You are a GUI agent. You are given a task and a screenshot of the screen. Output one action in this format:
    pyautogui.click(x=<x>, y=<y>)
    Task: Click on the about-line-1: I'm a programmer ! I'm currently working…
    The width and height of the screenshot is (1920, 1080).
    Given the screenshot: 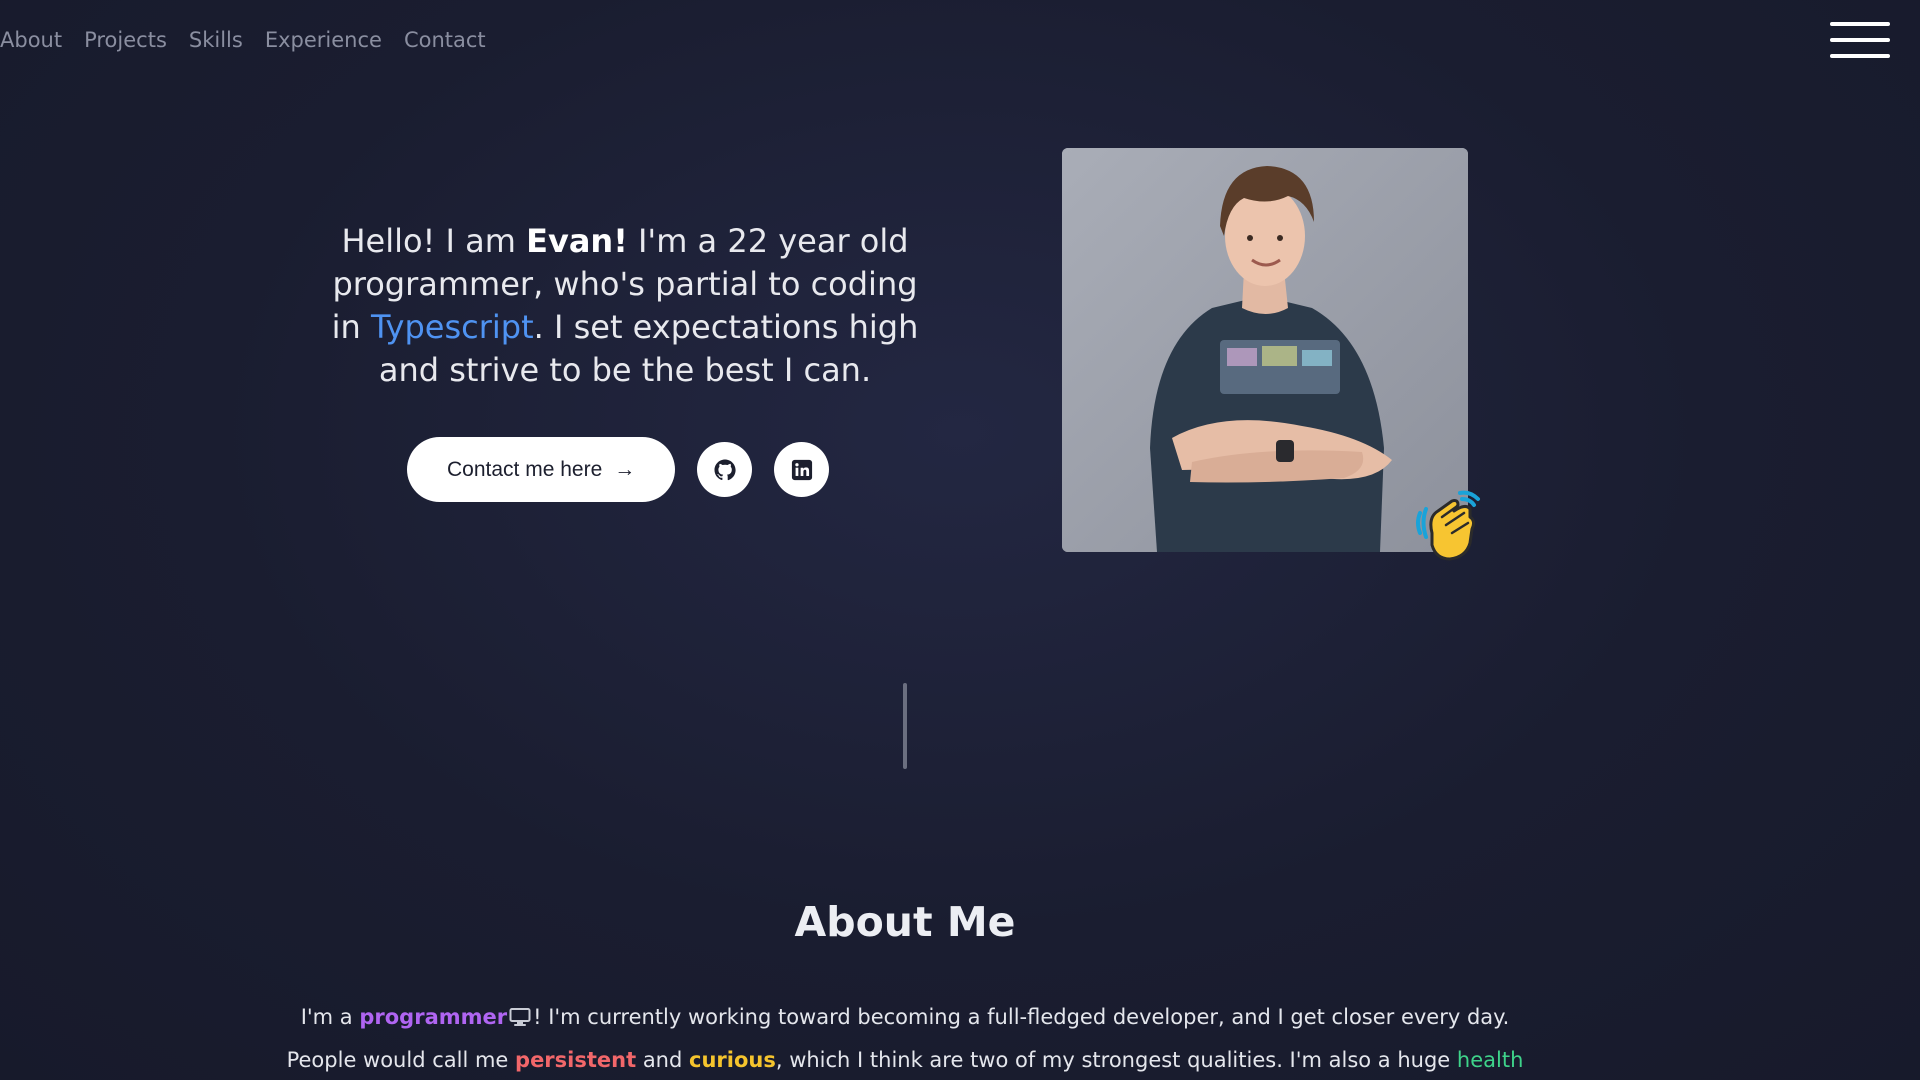 What is the action you would take?
    pyautogui.click(x=905, y=1017)
    